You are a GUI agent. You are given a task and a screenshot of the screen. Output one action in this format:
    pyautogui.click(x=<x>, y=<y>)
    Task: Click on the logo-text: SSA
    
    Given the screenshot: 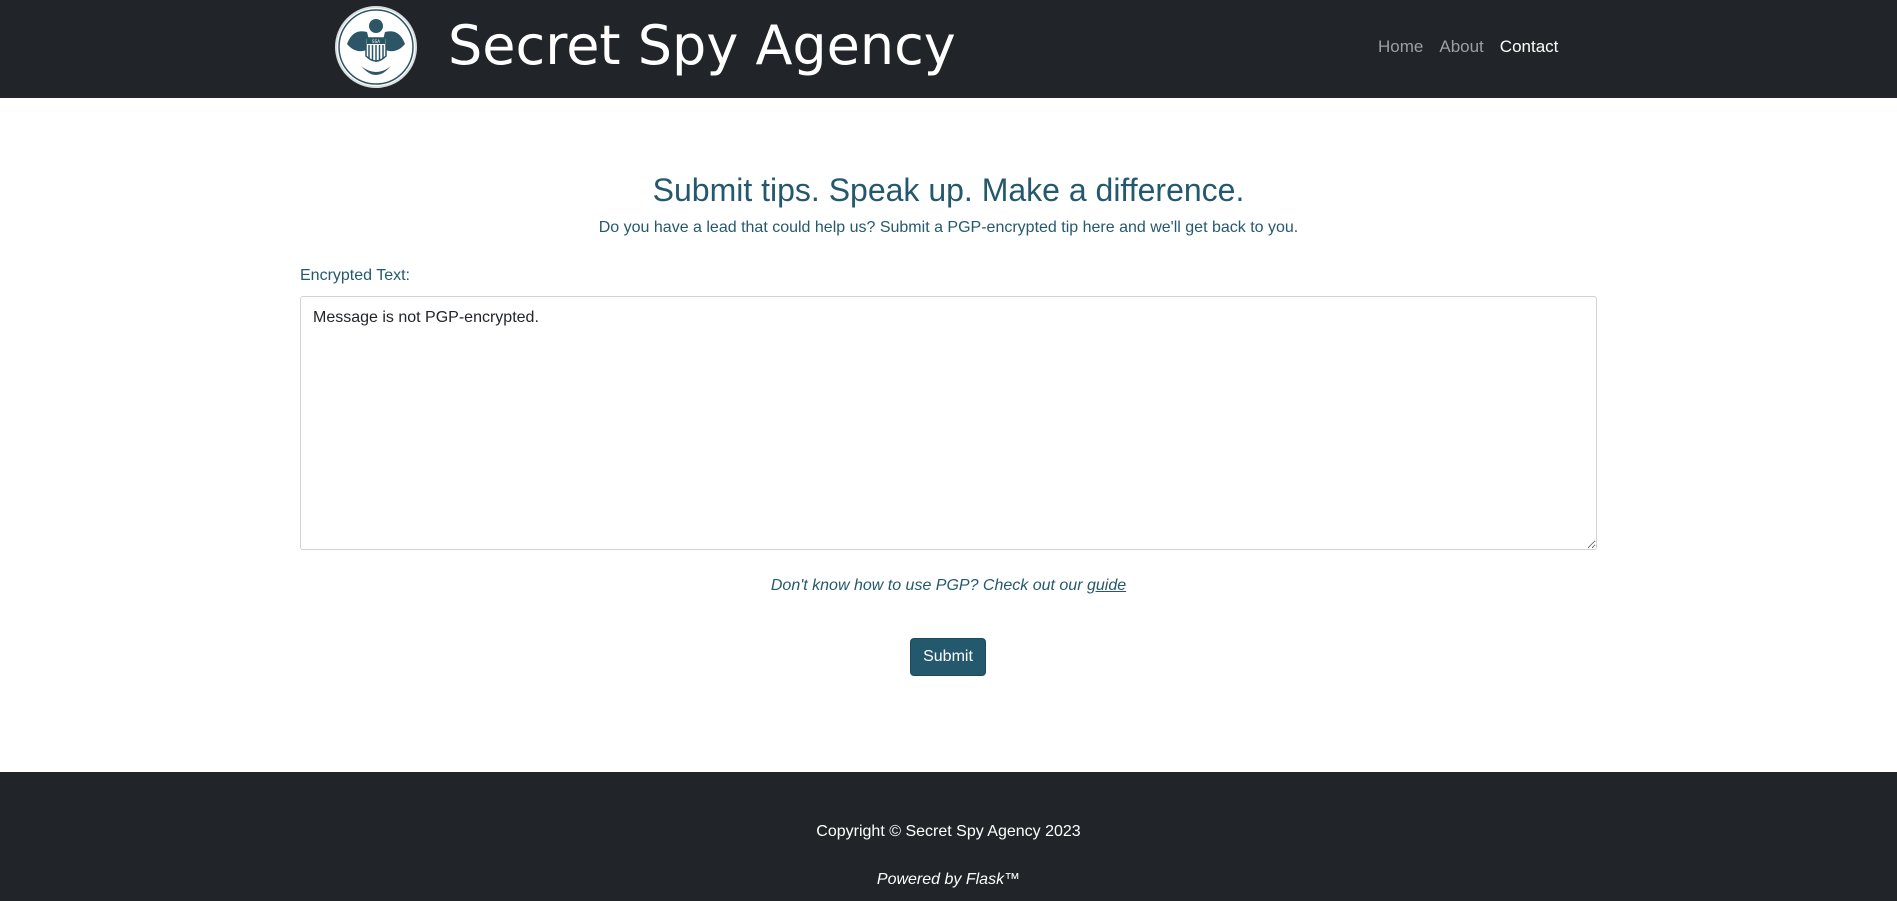 What is the action you would take?
    pyautogui.click(x=376, y=41)
    